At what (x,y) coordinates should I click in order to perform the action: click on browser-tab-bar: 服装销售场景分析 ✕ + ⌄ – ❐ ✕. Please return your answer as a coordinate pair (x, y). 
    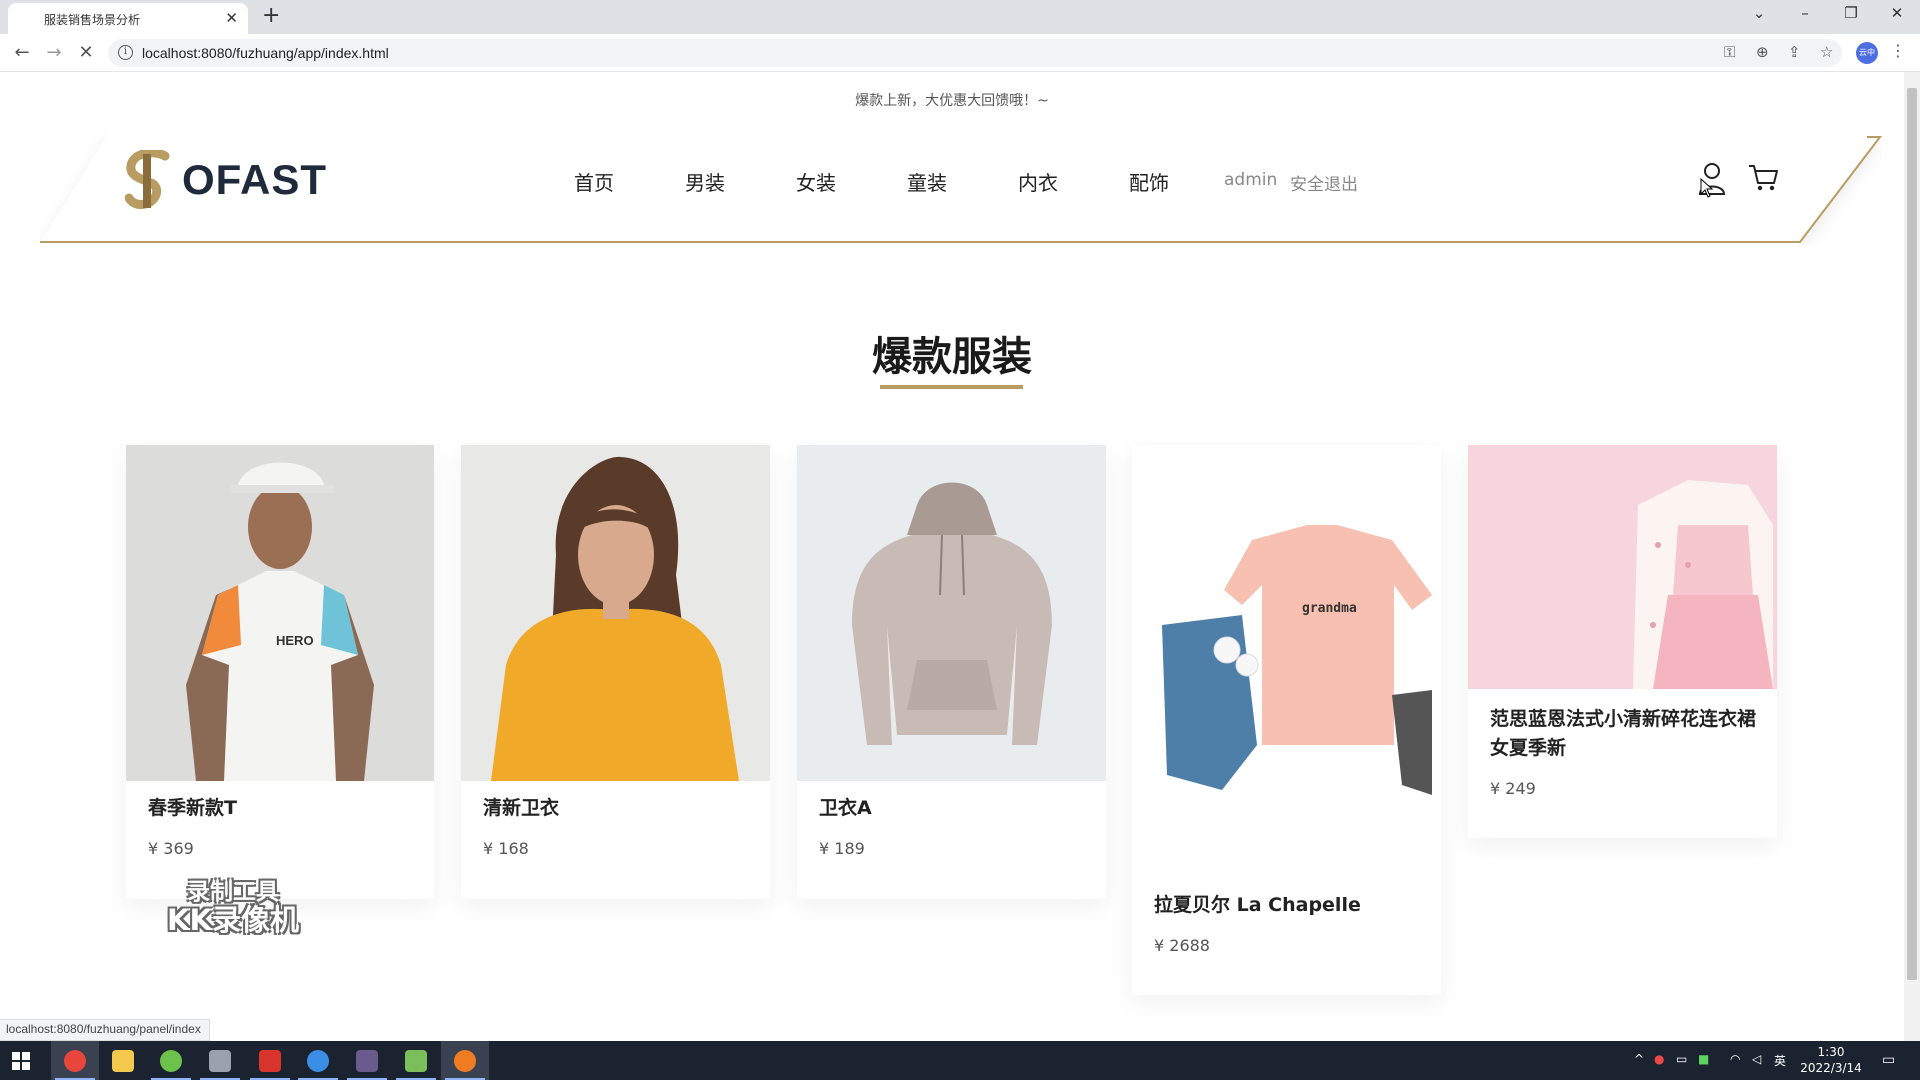
    Looking at the image, I should click on (960, 17).